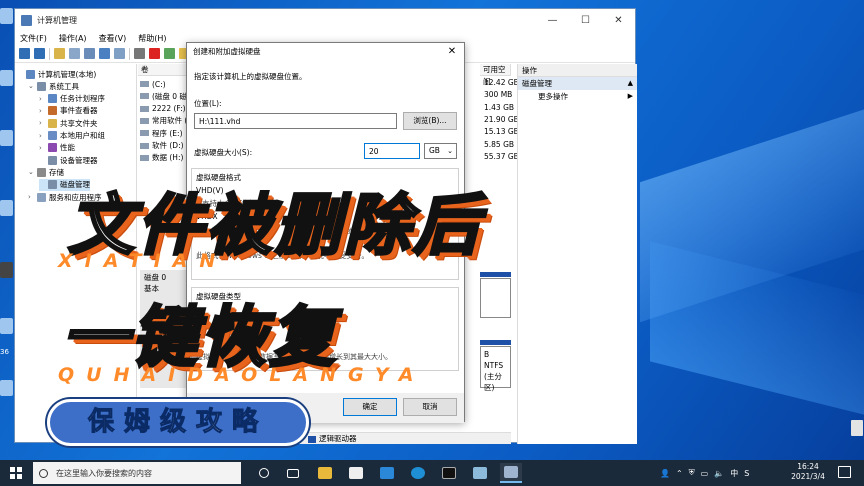 Image resolution: width=864 pixels, height=486 pixels. What do you see at coordinates (24, 53) in the screenshot?
I see `back-icon` at bounding box center [24, 53].